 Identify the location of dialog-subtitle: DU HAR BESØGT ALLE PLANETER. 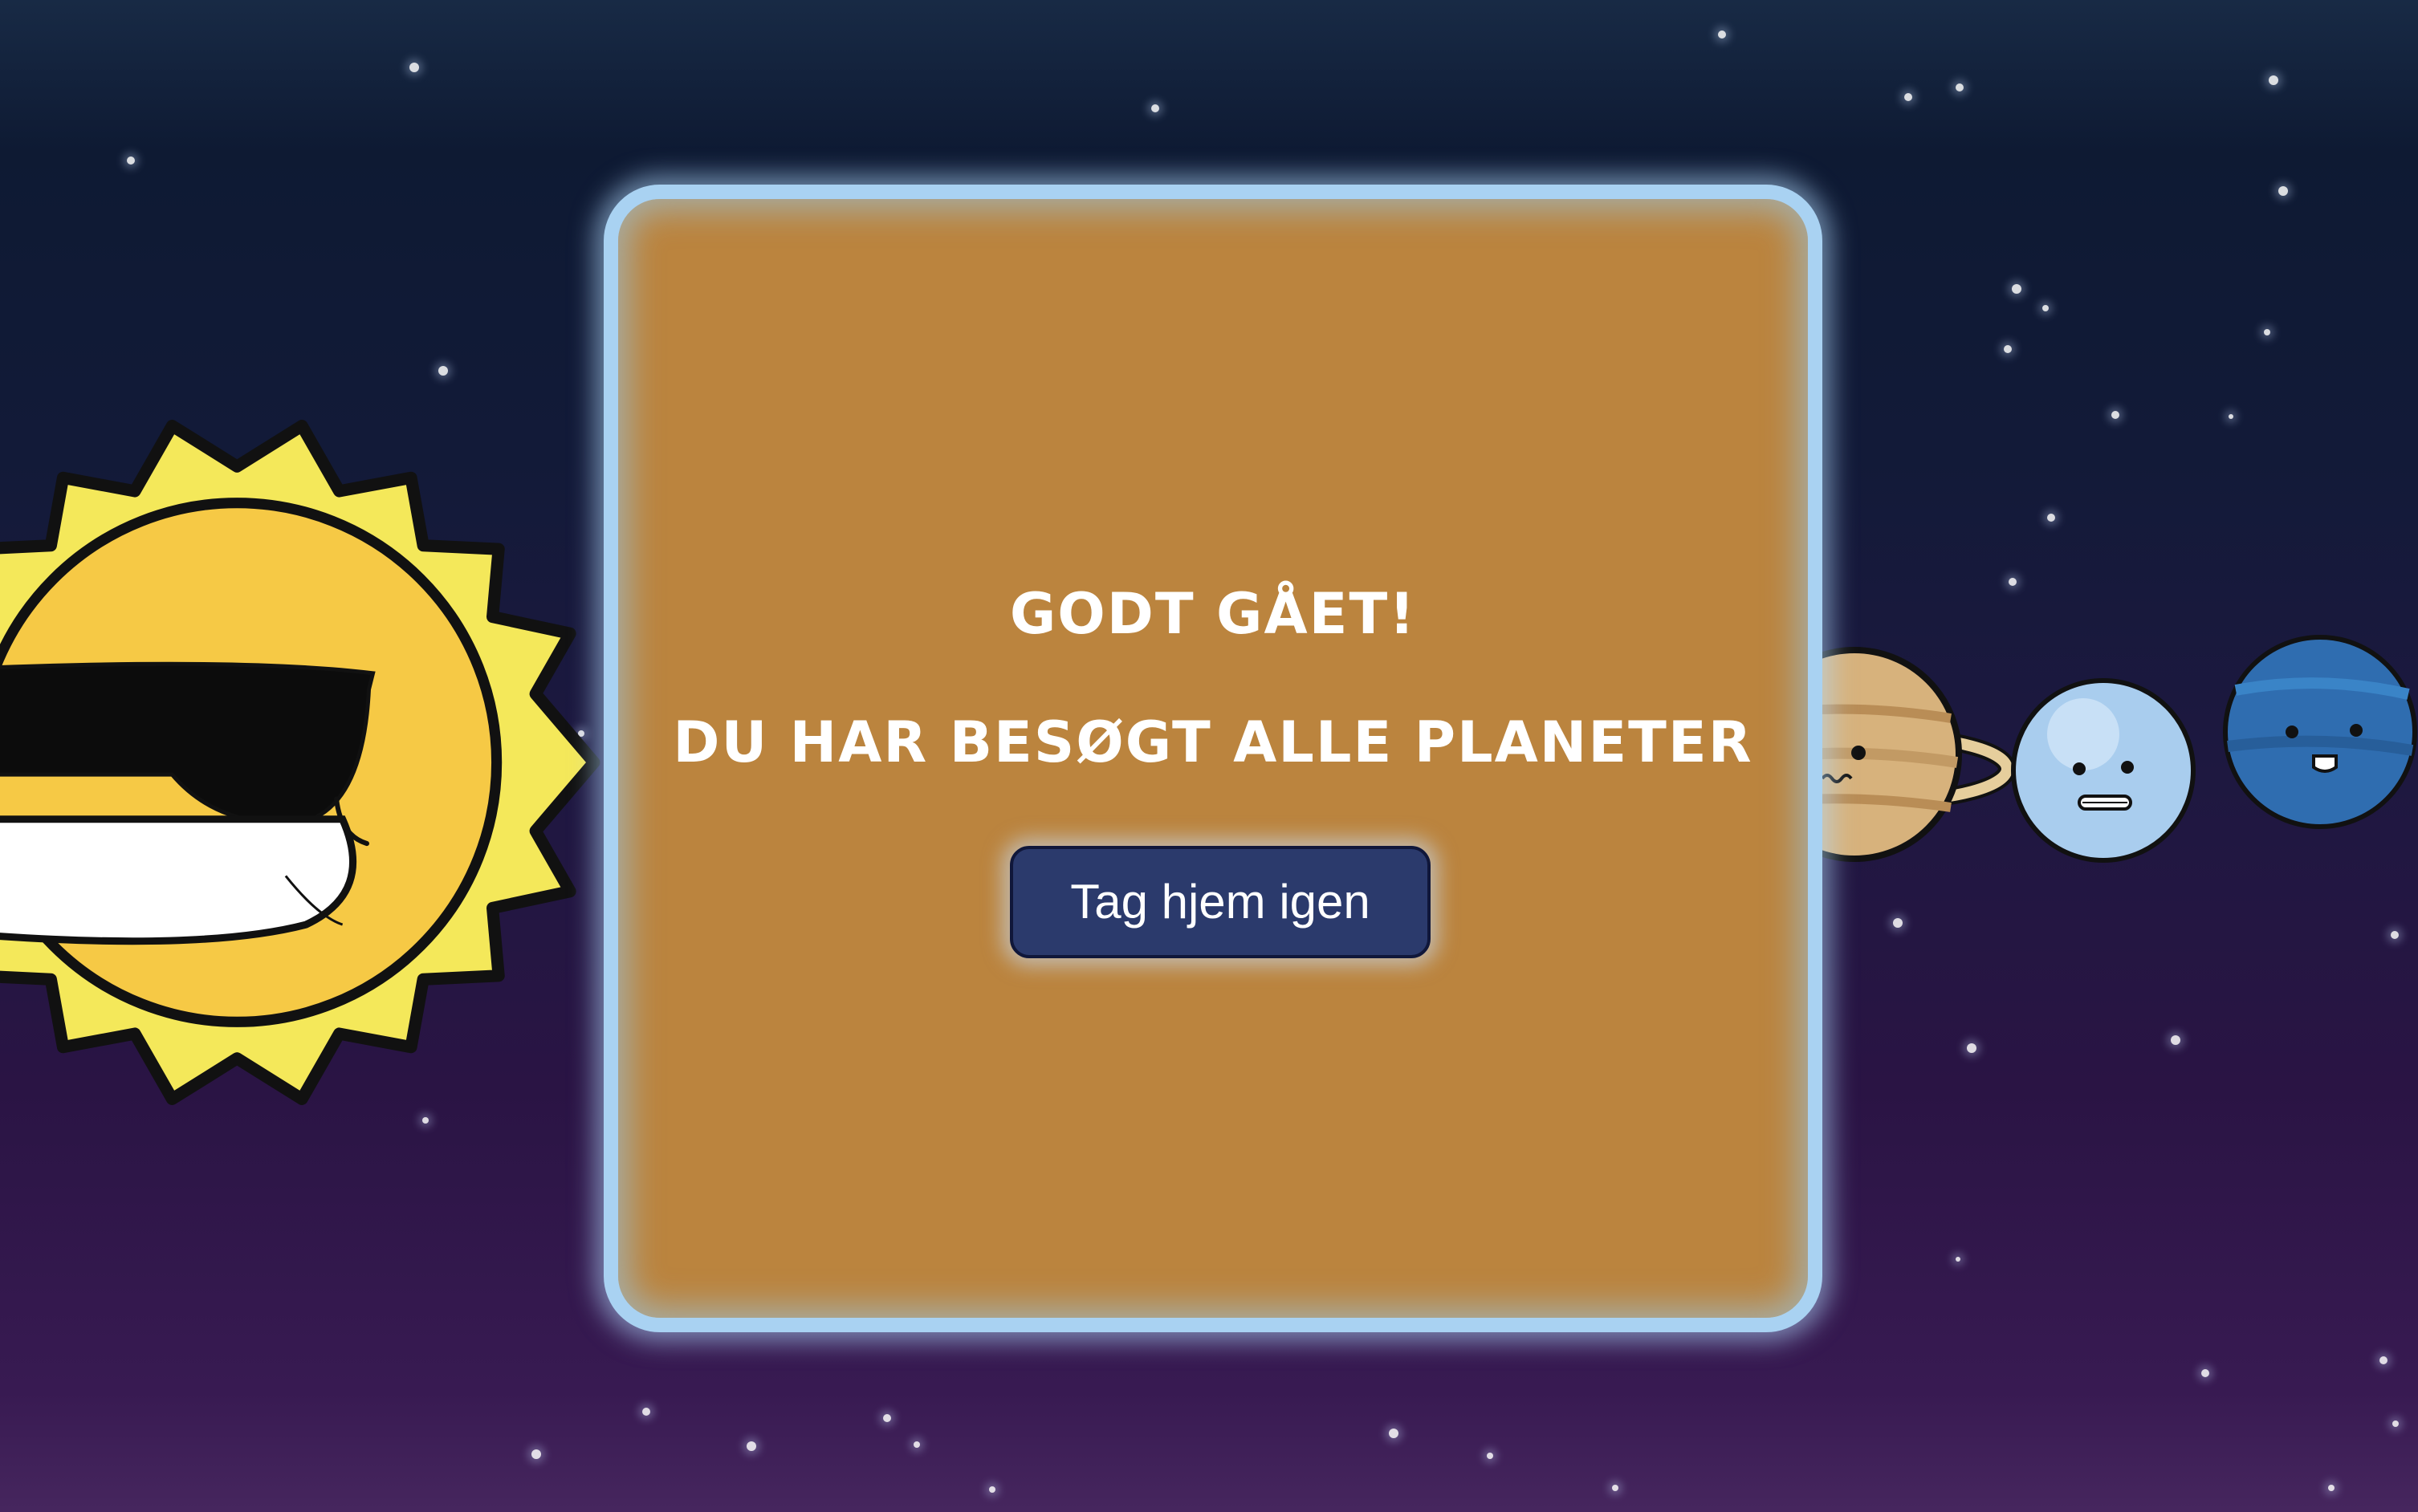
(1213, 742).